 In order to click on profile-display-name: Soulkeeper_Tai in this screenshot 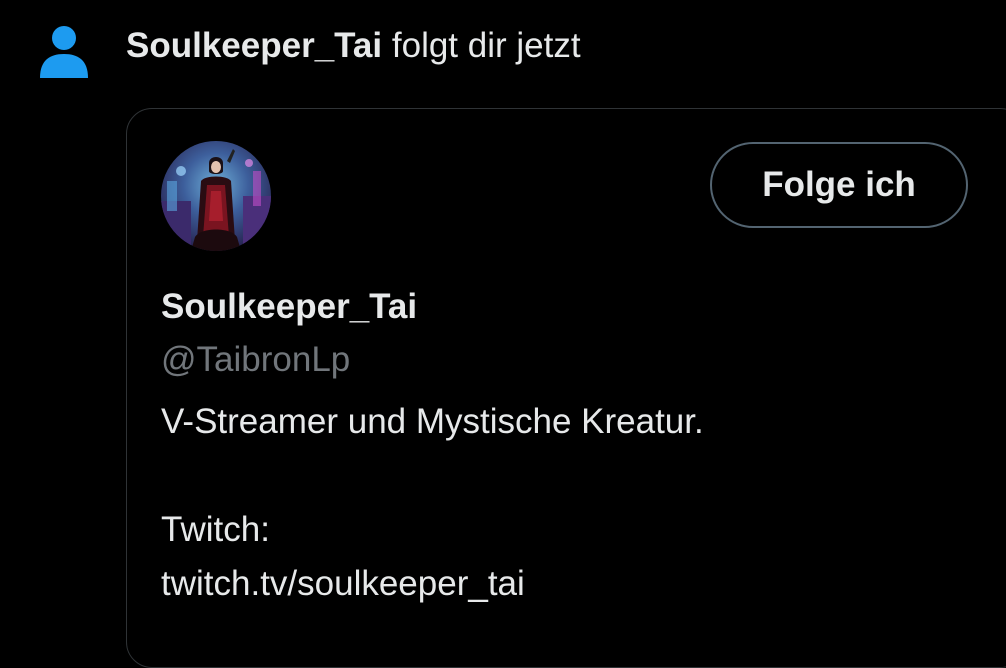, I will do `click(289, 307)`.